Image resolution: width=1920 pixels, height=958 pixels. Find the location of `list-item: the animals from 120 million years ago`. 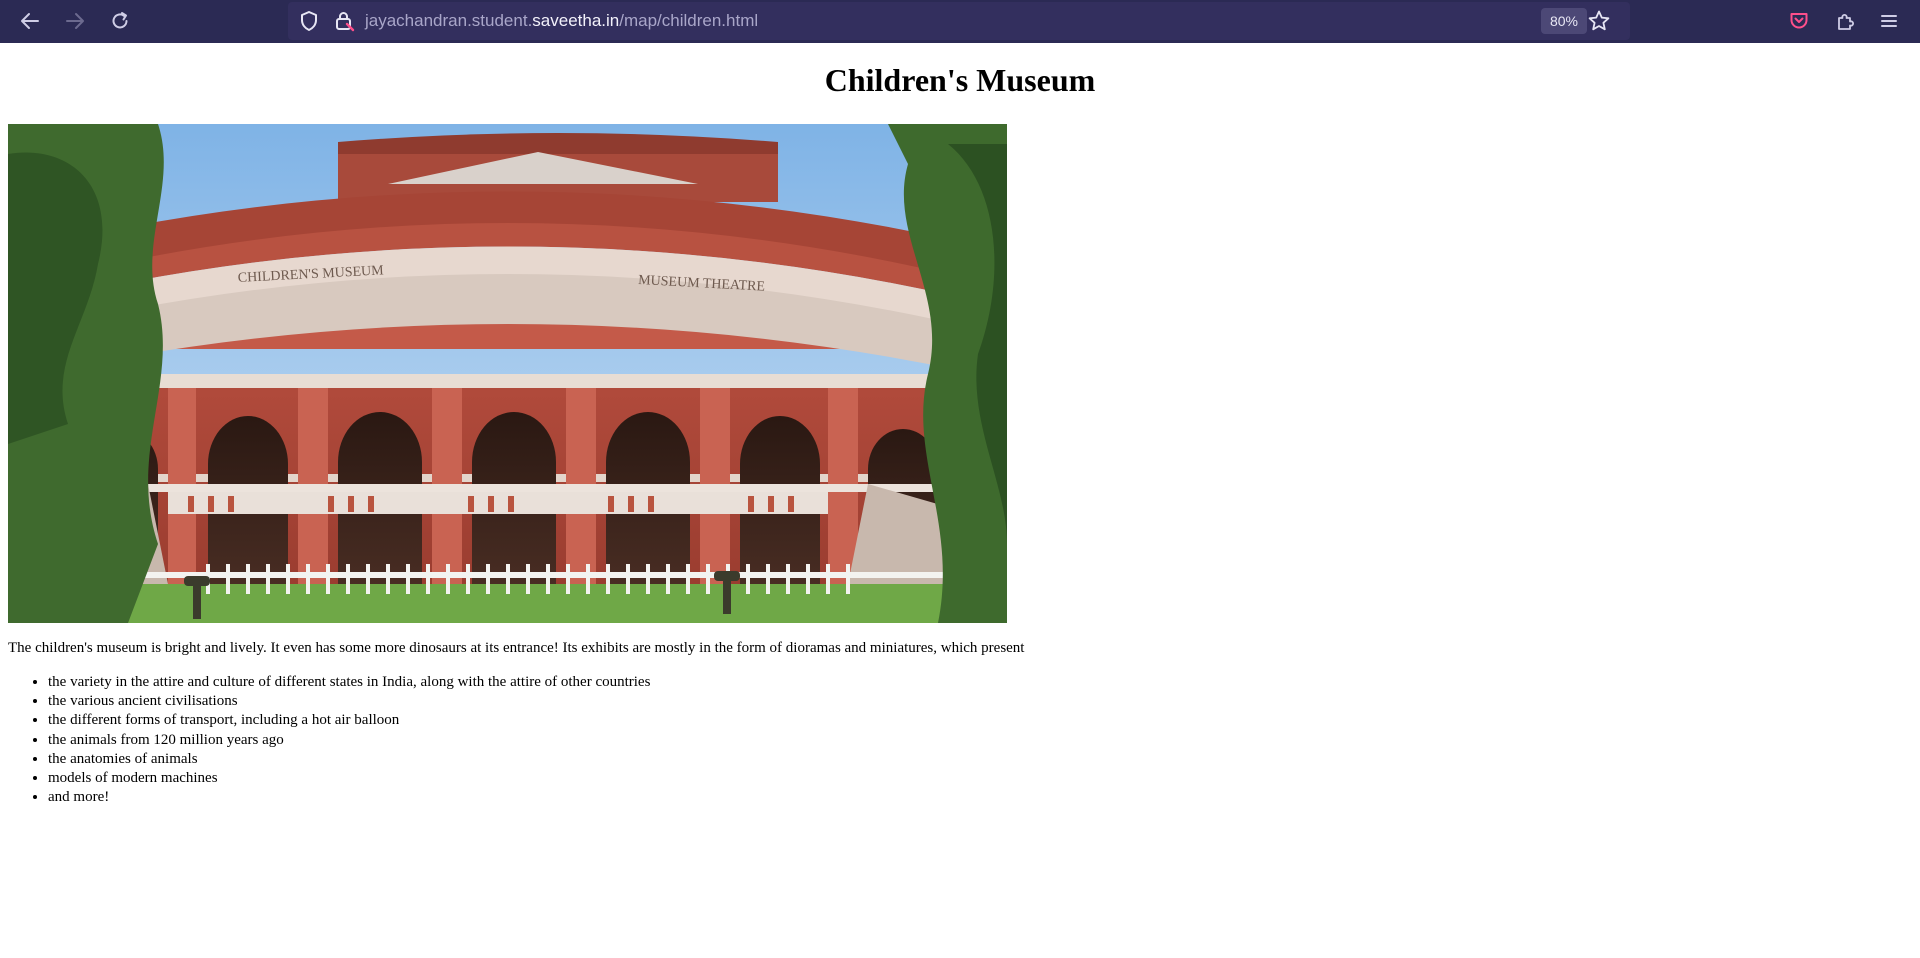

list-item: the animals from 120 million years ago is located at coordinates (349, 740).